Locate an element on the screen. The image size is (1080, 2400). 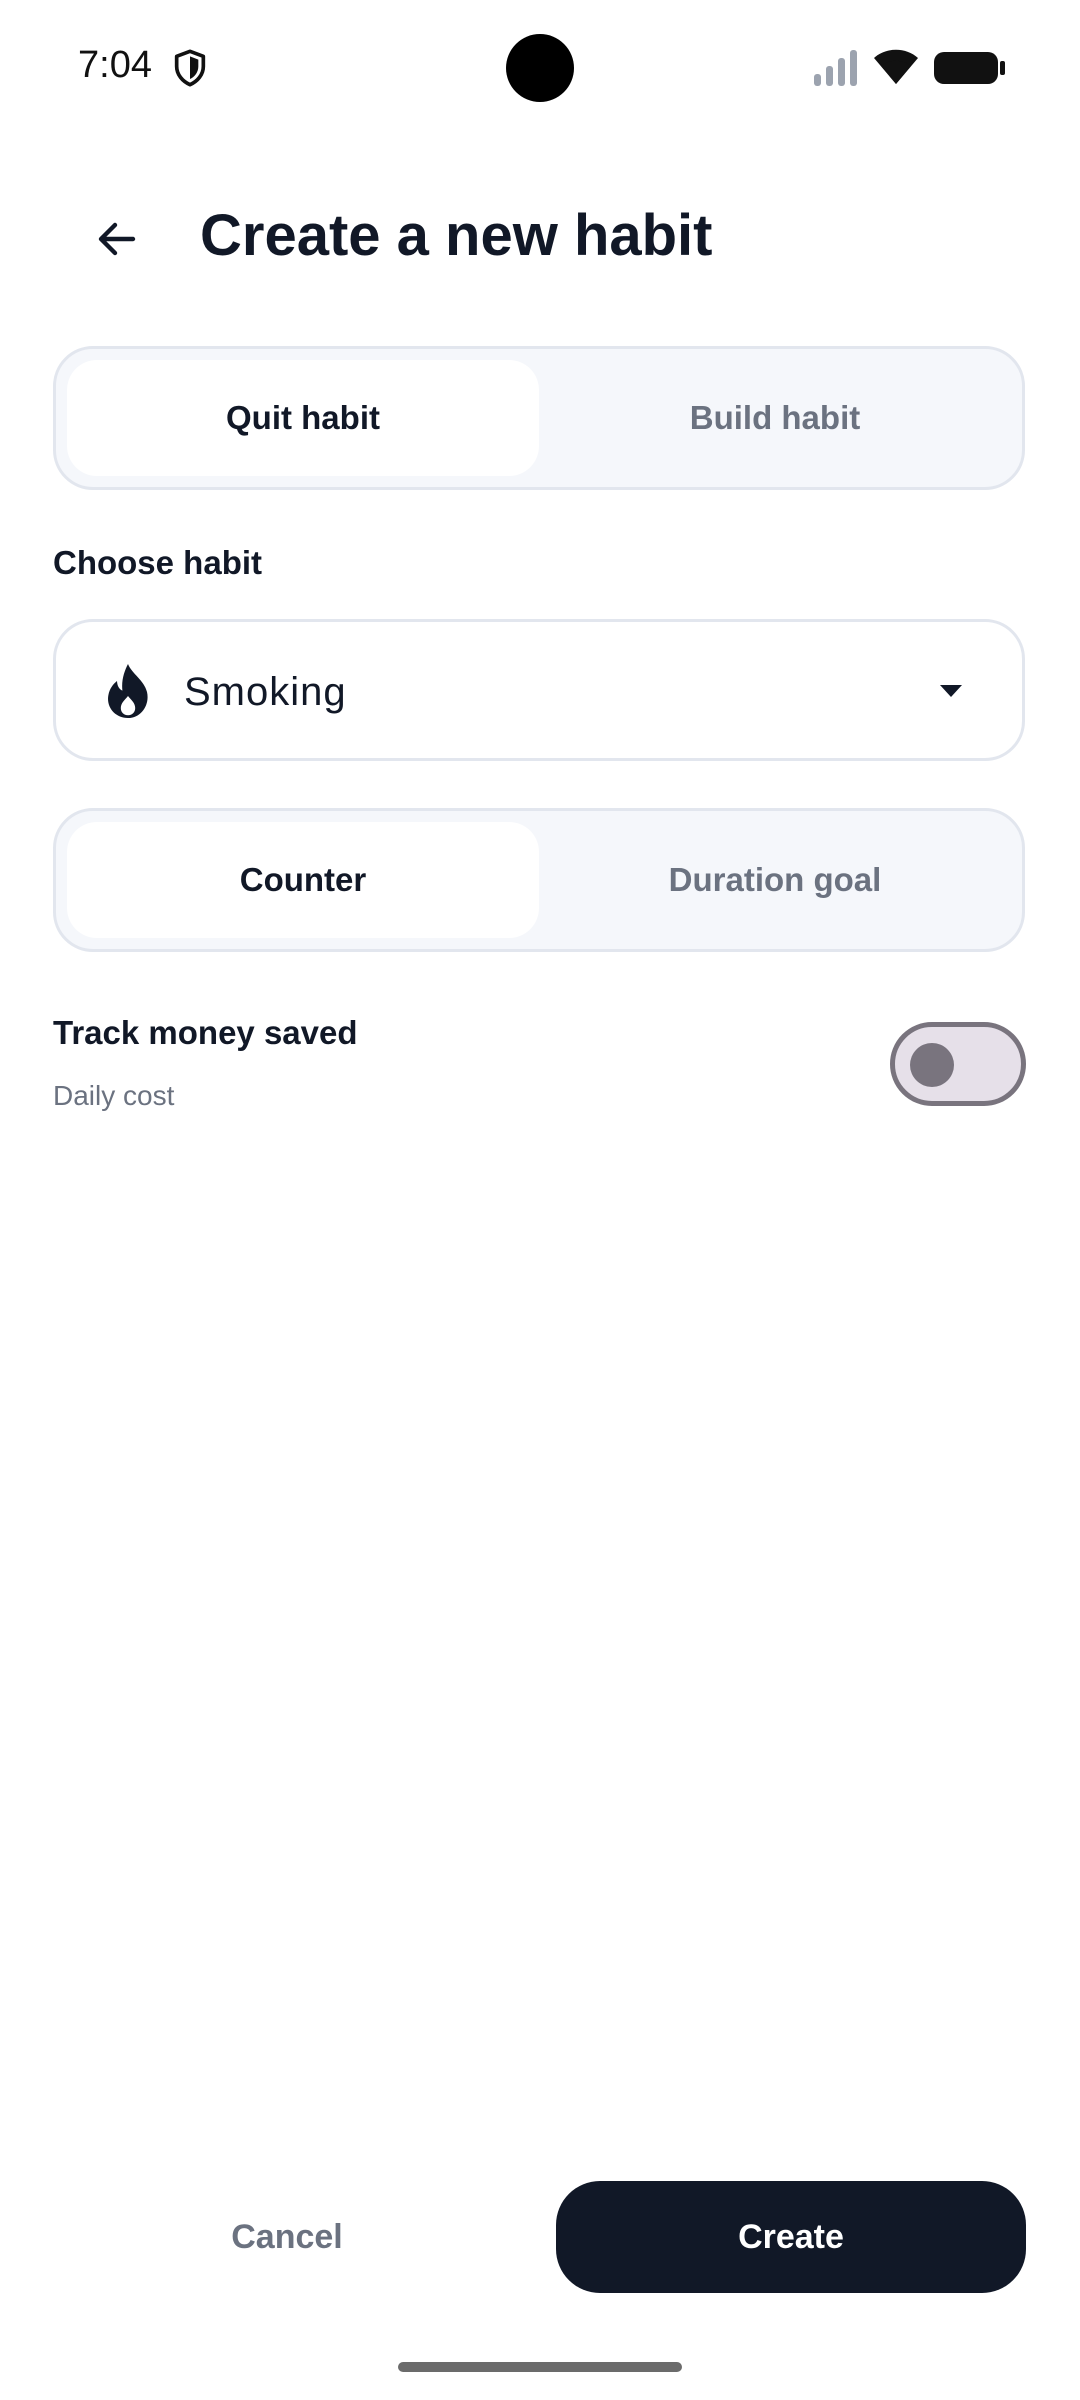
wifi-icon is located at coordinates (896, 66).